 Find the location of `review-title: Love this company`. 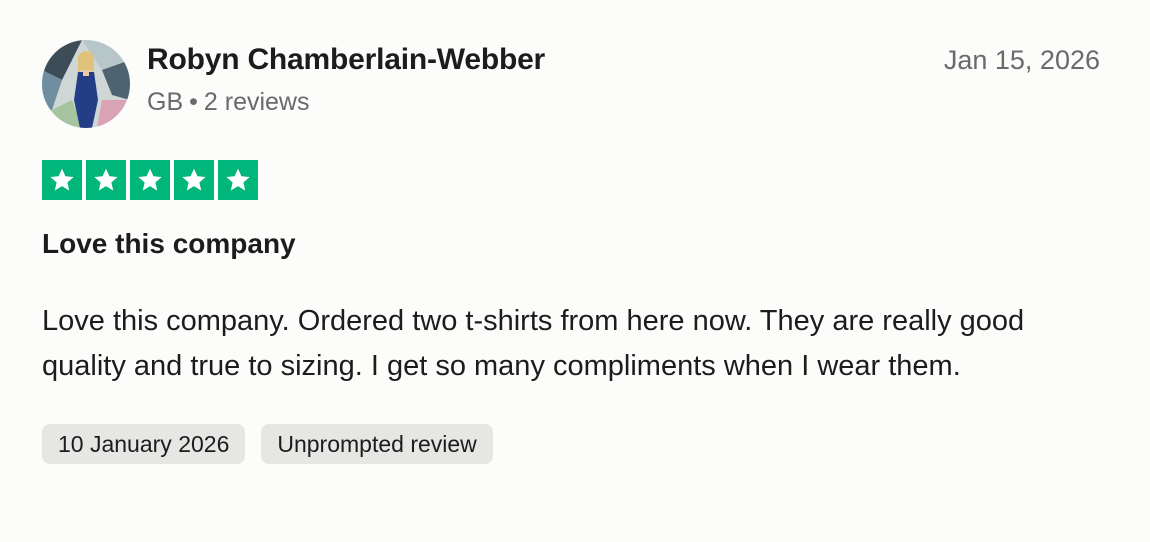

review-title: Love this company is located at coordinates (572, 244).